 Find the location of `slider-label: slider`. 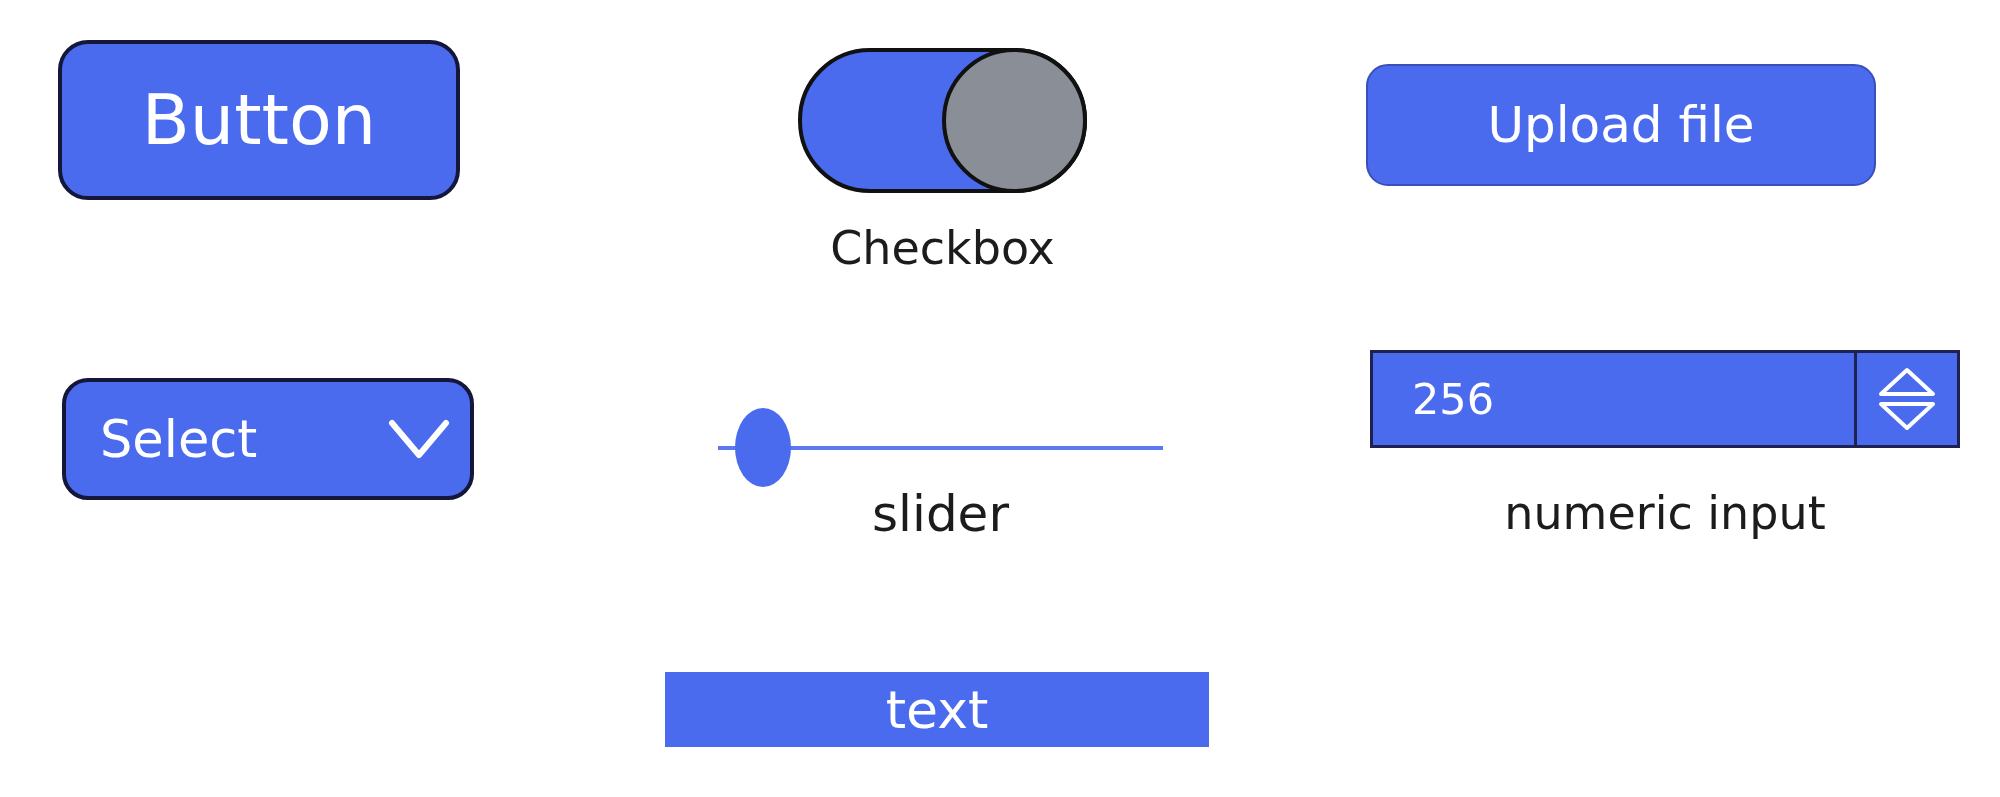

slider-label: slider is located at coordinates (940, 514).